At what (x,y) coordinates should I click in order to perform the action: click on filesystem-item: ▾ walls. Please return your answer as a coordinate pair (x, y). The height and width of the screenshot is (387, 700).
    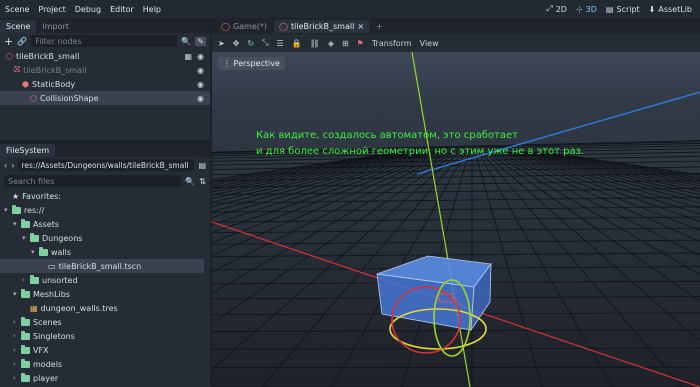
    Looking at the image, I should click on (105, 252).